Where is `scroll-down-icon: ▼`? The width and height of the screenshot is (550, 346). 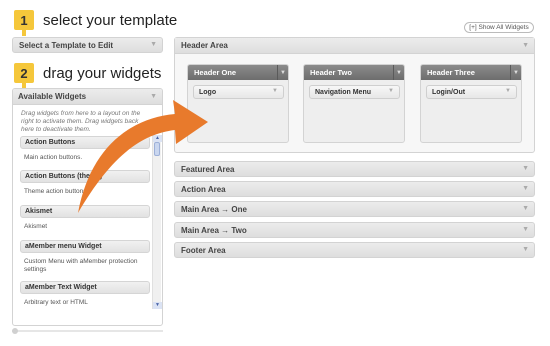
scroll-down-icon: ▼ is located at coordinates (157, 305).